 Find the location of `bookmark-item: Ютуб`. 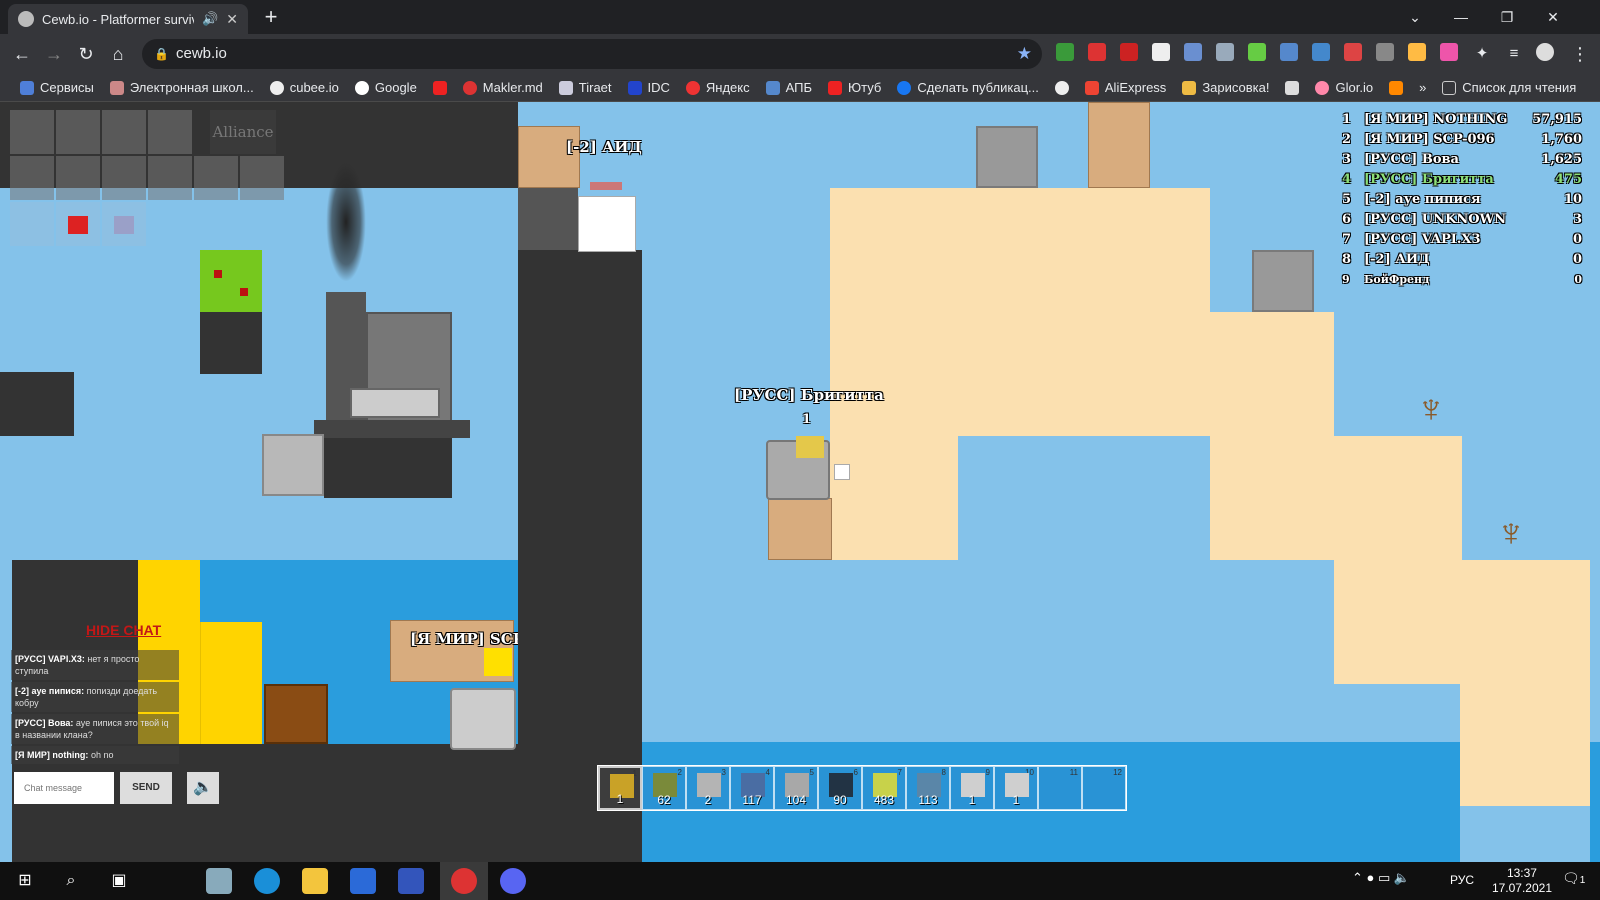

bookmark-item: Ютуб is located at coordinates (854, 87).